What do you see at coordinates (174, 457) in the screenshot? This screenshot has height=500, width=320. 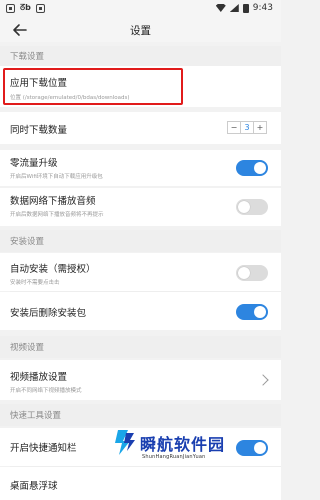 I see `watermark-subtext: ShunHangRuanJianYuan` at bounding box center [174, 457].